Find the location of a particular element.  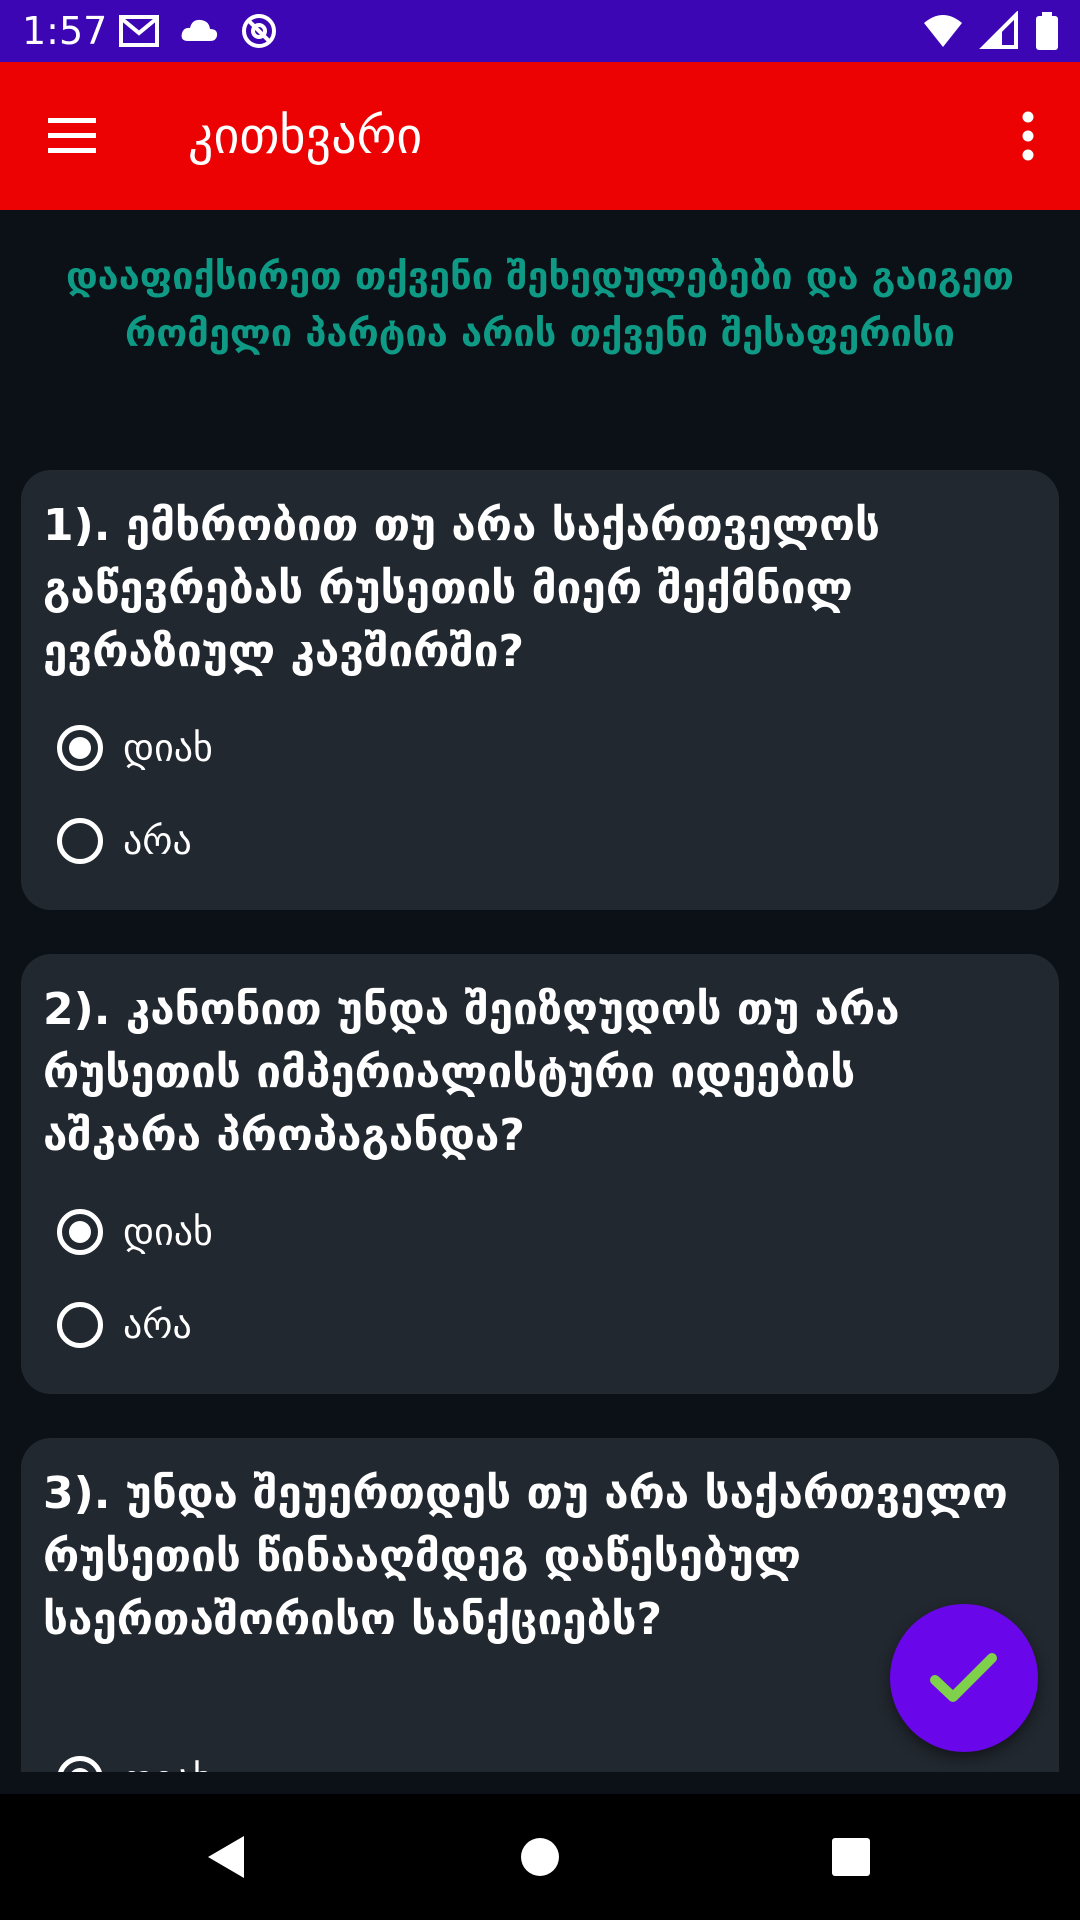

system-icons is located at coordinates (991, 31).